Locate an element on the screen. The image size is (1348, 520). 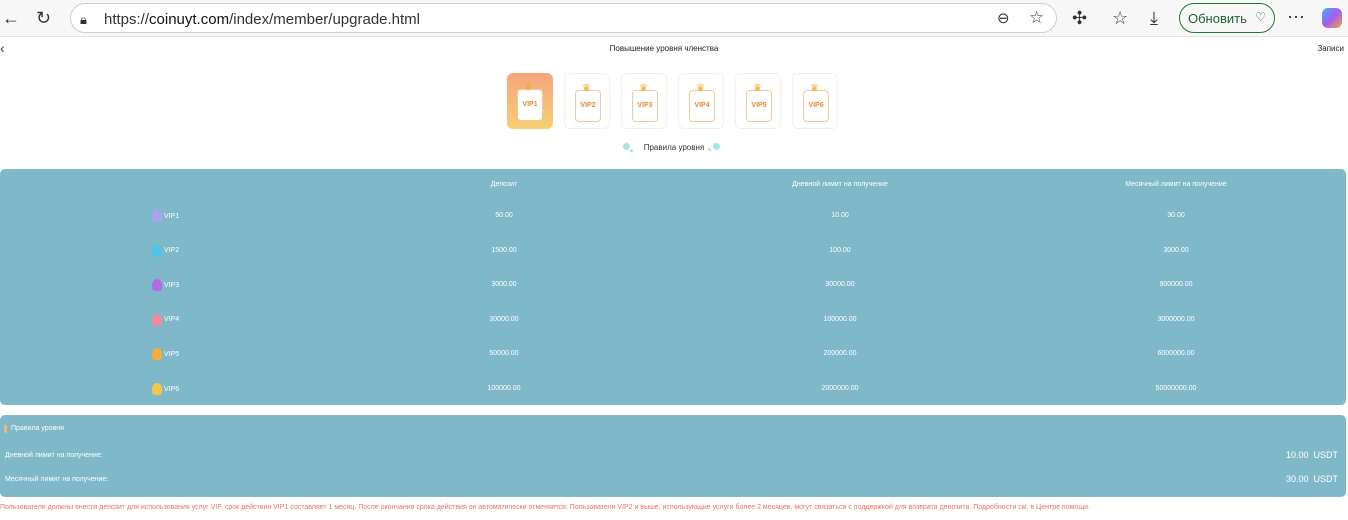
url-prefix: https:// is located at coordinates (127, 19).